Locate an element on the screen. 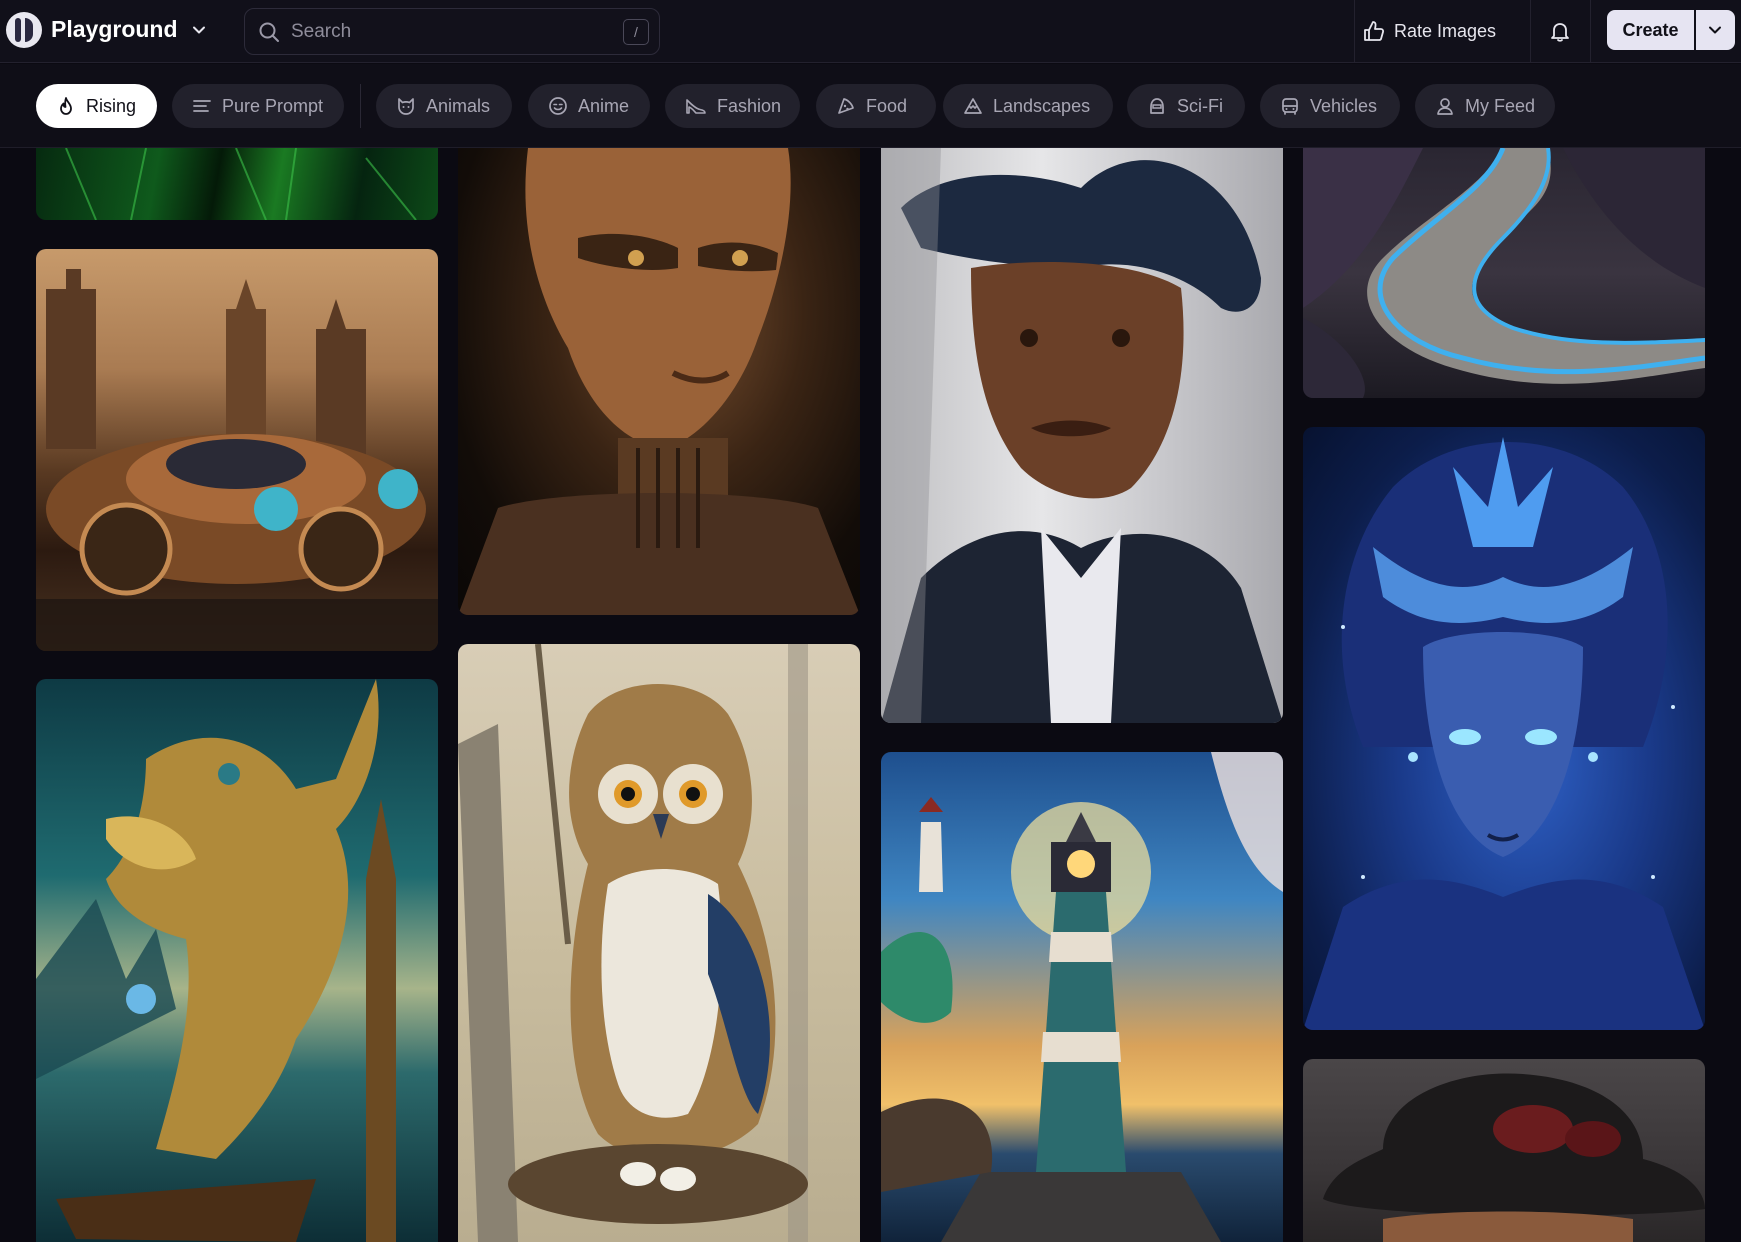 The width and height of the screenshot is (1741, 1242). category-chip-sci-fi: Sci-Fi is located at coordinates (1186, 106).